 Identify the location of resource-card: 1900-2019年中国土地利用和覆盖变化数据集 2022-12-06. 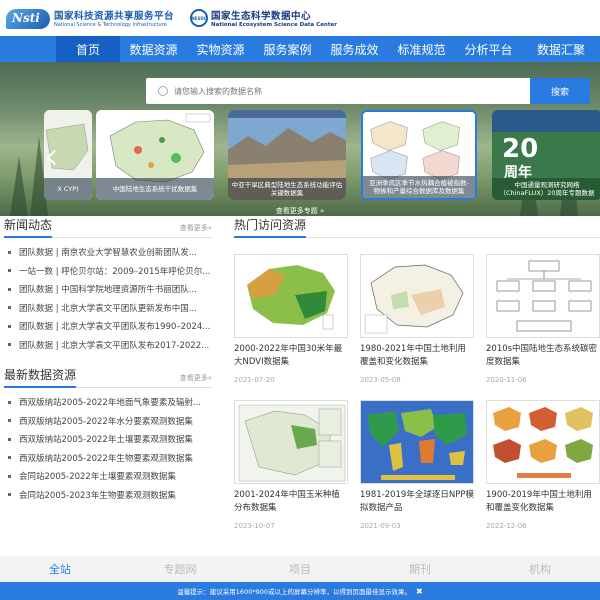
(543, 465).